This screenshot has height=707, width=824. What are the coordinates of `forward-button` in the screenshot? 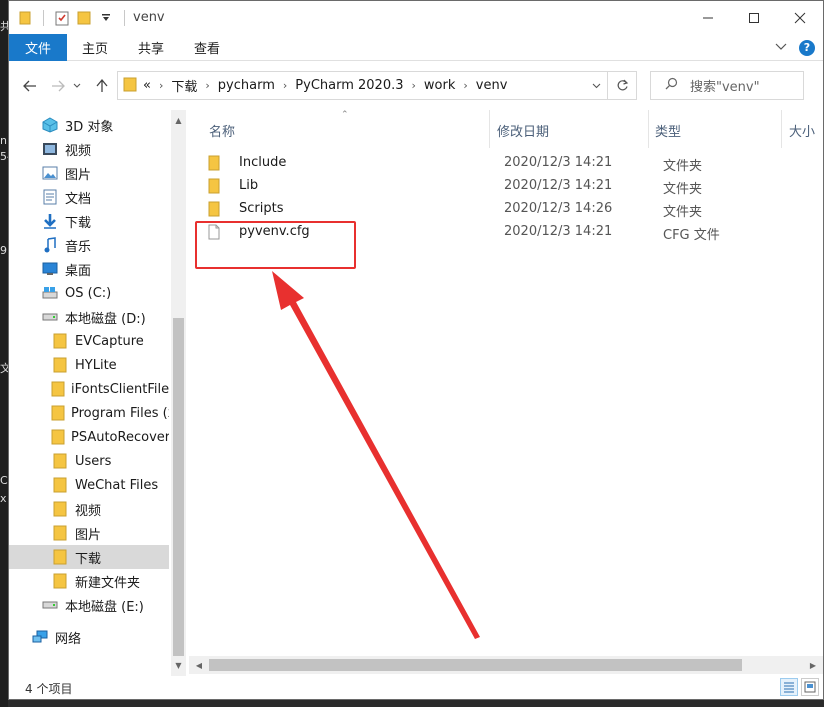 It's located at (58, 86).